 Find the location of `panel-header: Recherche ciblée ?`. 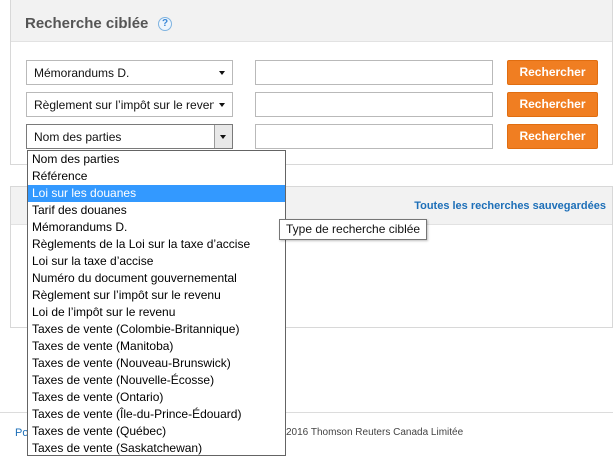

panel-header: Recherche ciblée ? is located at coordinates (311, 21).